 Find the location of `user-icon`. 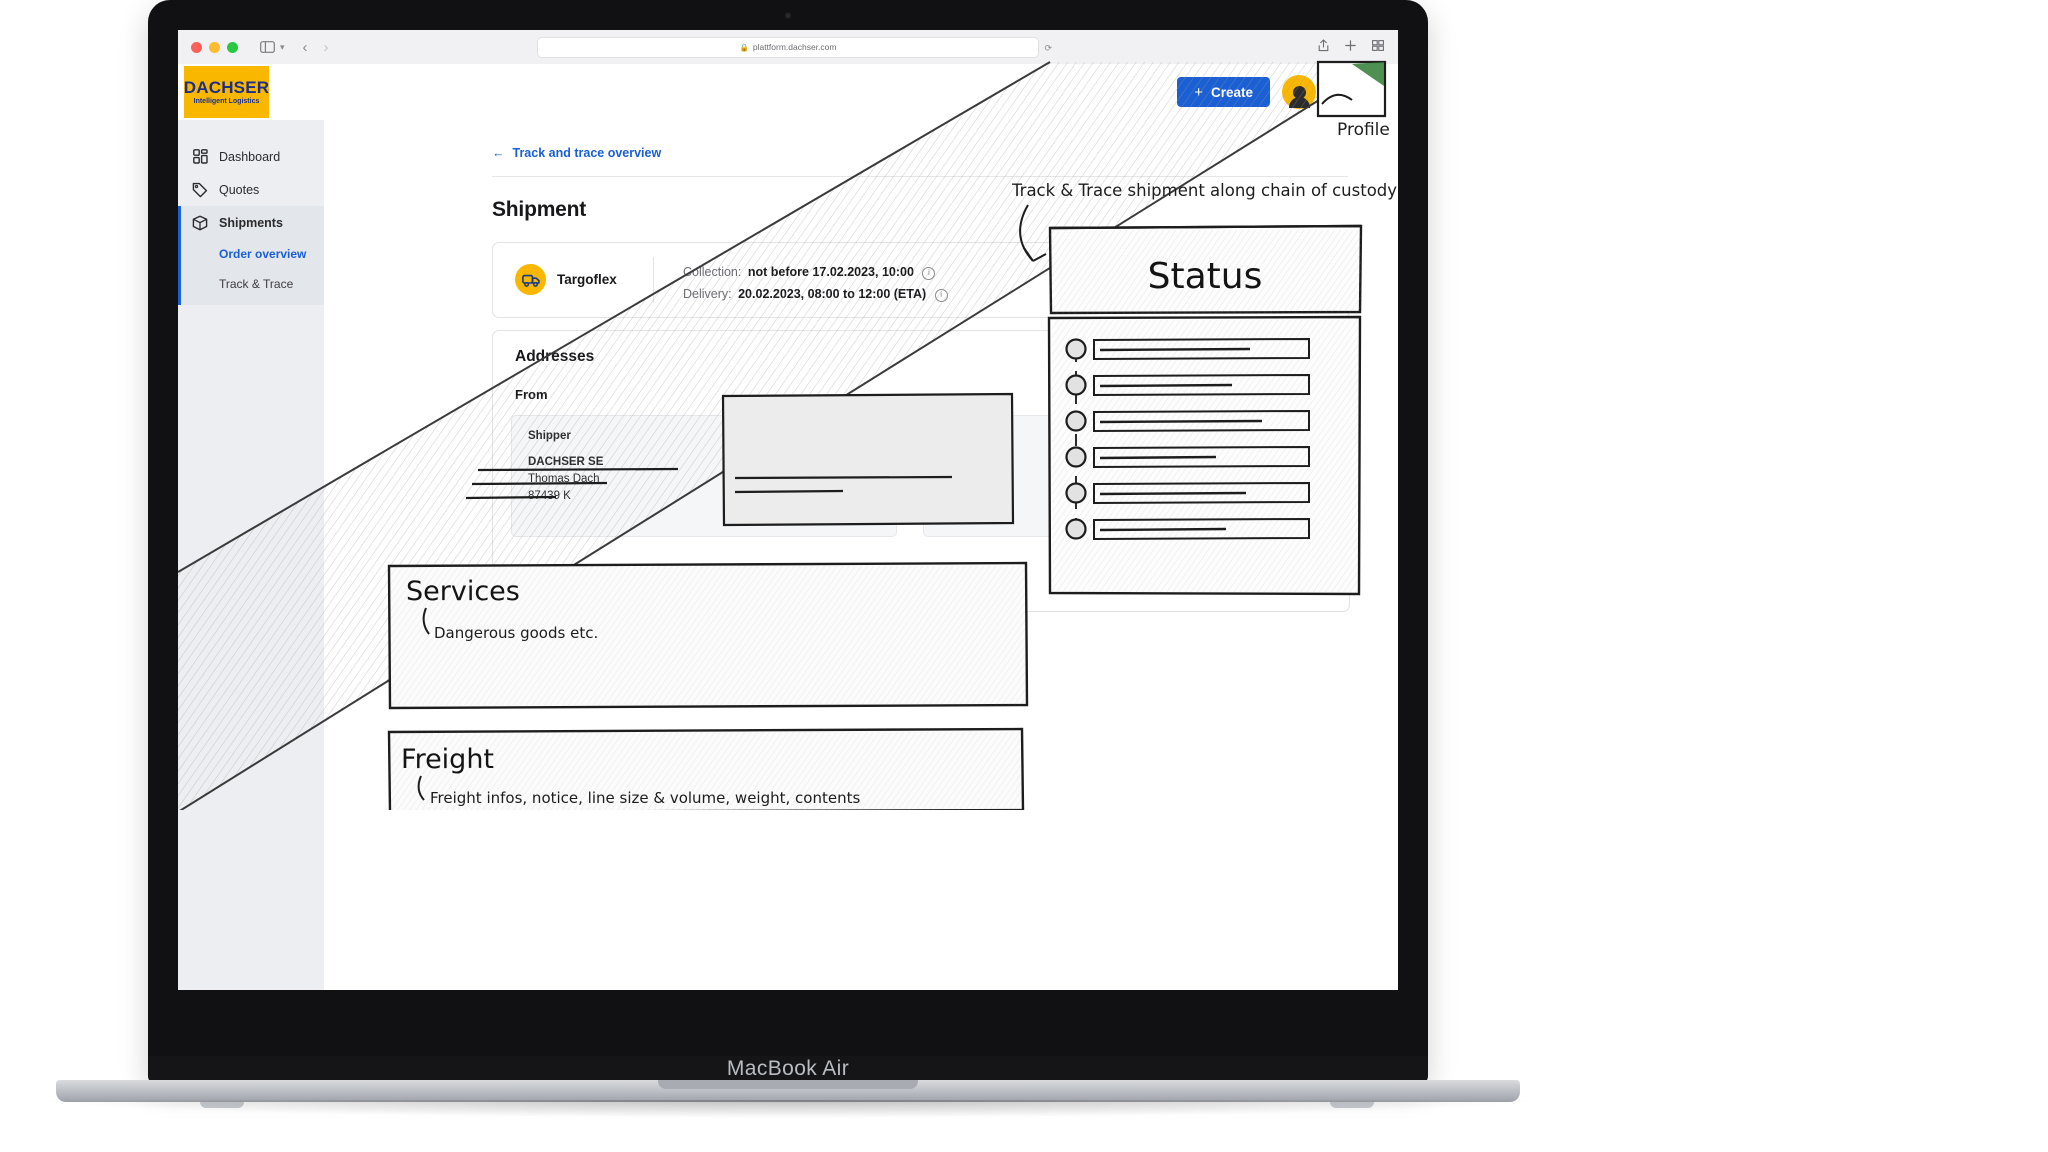

user-icon is located at coordinates (1299, 96).